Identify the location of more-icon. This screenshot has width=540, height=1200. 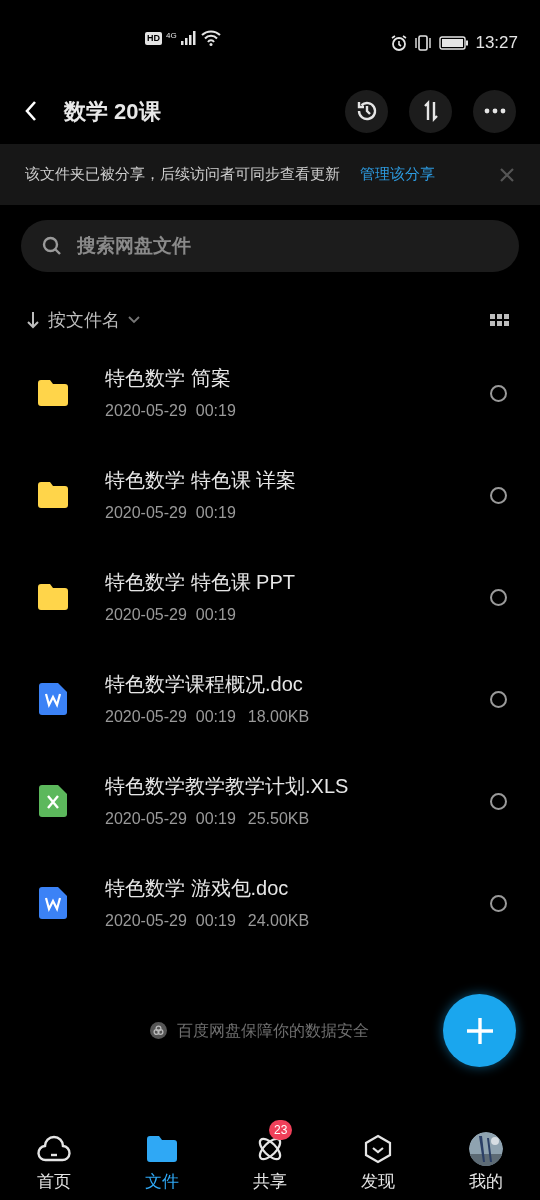
(494, 111).